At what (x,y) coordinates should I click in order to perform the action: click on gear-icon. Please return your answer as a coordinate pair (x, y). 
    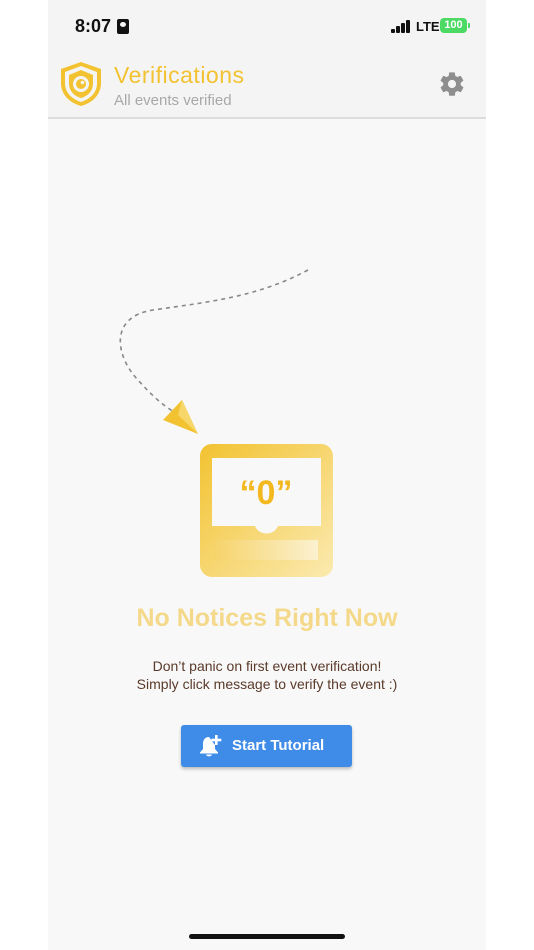
    Looking at the image, I should click on (452, 84).